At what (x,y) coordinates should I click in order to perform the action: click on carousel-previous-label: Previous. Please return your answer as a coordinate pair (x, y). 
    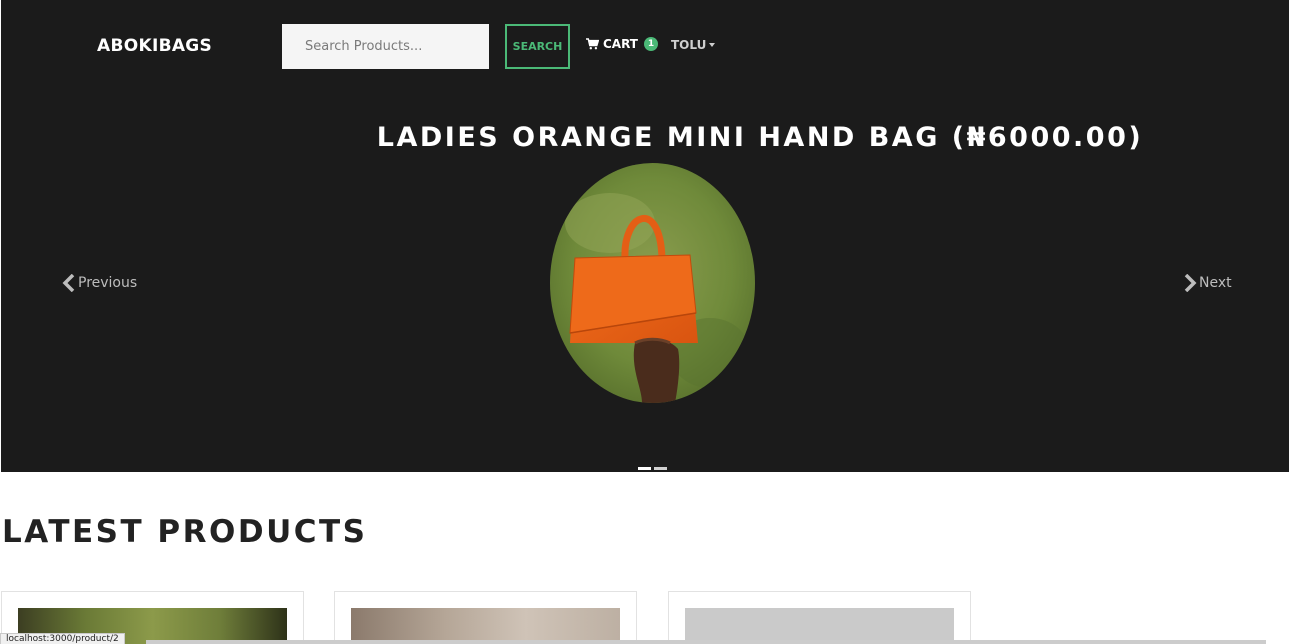
    Looking at the image, I should click on (108, 283).